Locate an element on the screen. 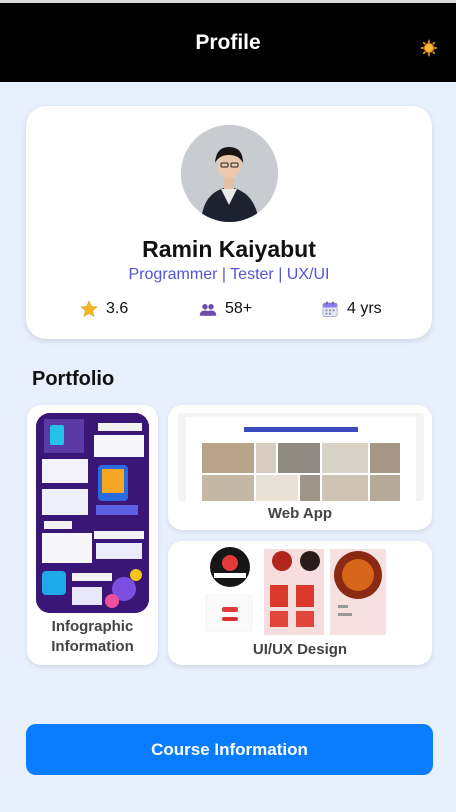 The height and width of the screenshot is (812, 456). followers-value: 58+ is located at coordinates (239, 308).